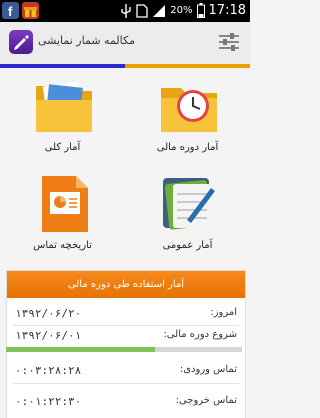 This screenshot has height=418, width=320. What do you see at coordinates (181, 10) in the screenshot?
I see `battery-percent: 20%` at bounding box center [181, 10].